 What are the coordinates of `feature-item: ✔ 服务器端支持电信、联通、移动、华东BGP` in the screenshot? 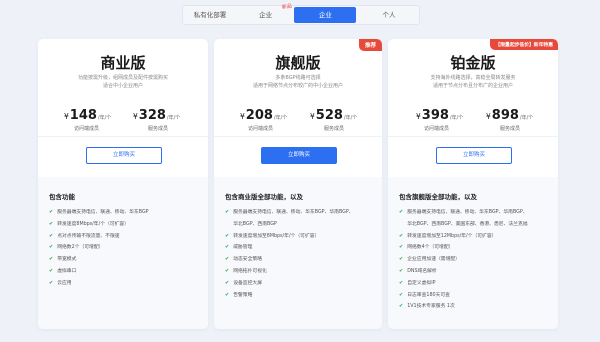 It's located at (125, 213).